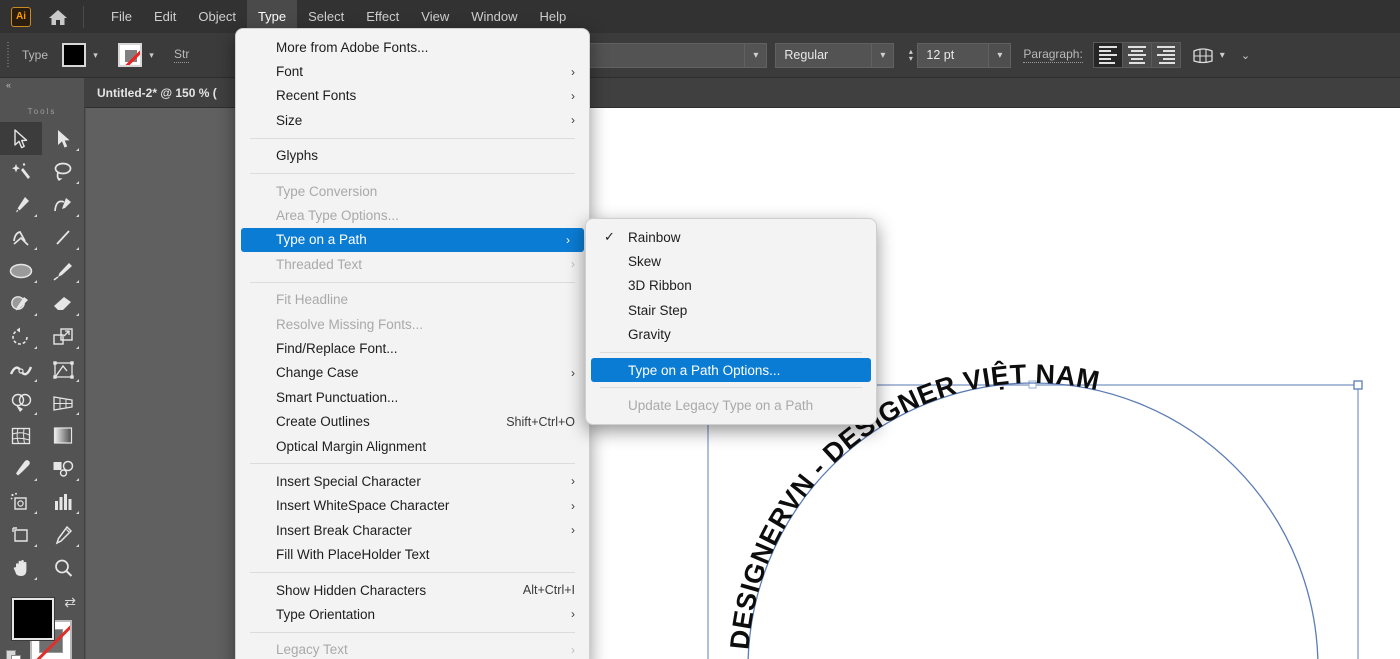  I want to click on lasso-tool, so click(63, 171).